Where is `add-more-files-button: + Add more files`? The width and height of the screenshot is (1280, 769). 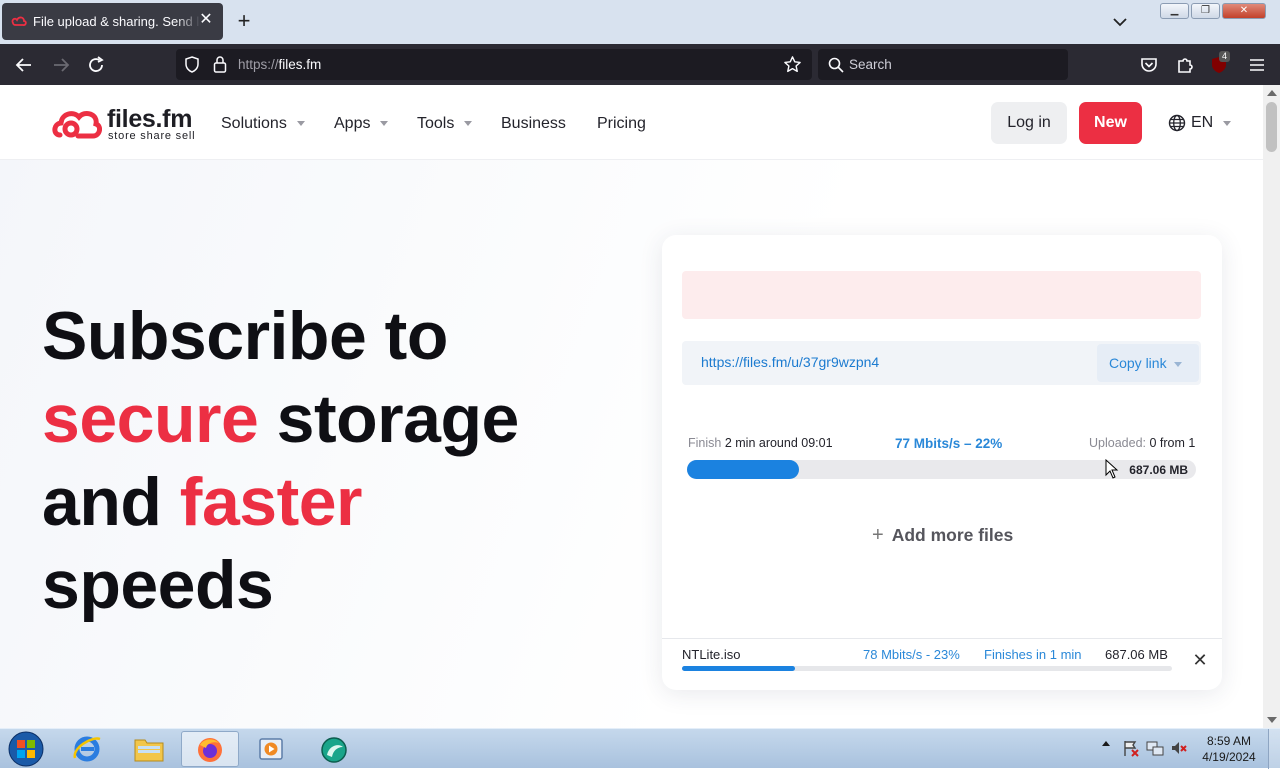 add-more-files-button: + Add more files is located at coordinates (942, 535).